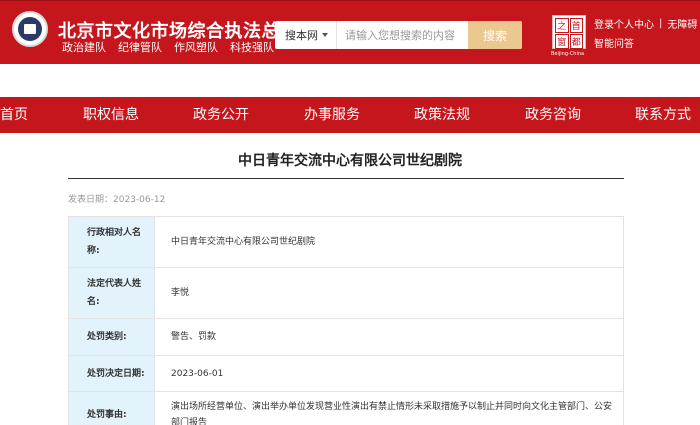  I want to click on nav-item-contact: 联系方式, so click(663, 115).